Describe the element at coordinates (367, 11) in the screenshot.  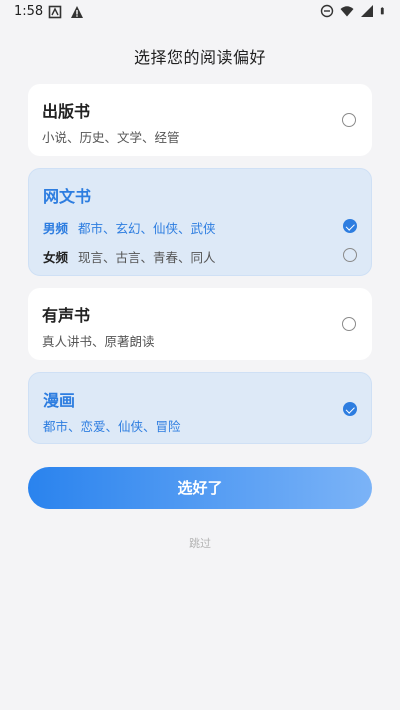
I see `signal-icon` at that location.